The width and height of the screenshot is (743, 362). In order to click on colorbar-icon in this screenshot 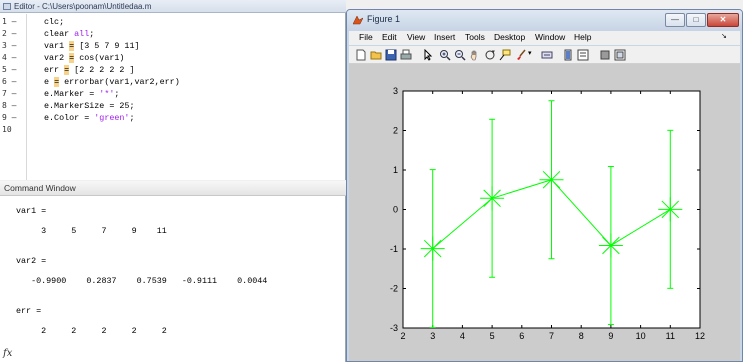, I will do `click(568, 55)`.